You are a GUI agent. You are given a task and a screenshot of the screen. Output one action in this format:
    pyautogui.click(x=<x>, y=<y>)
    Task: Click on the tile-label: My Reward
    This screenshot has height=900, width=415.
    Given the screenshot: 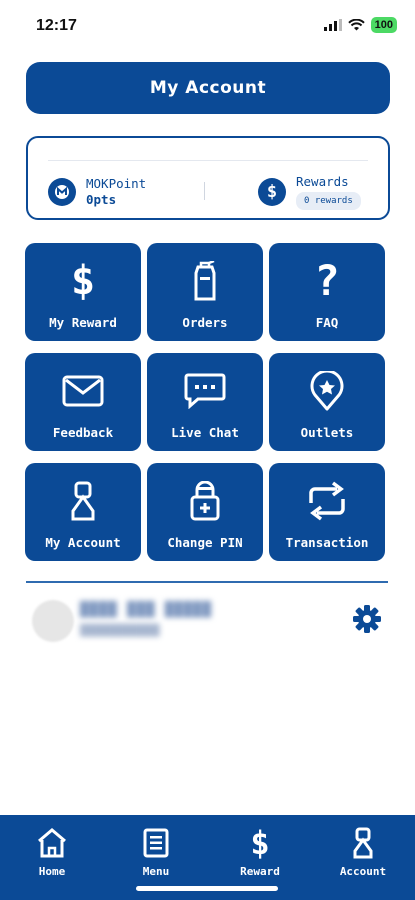 What is the action you would take?
    pyautogui.click(x=83, y=322)
    